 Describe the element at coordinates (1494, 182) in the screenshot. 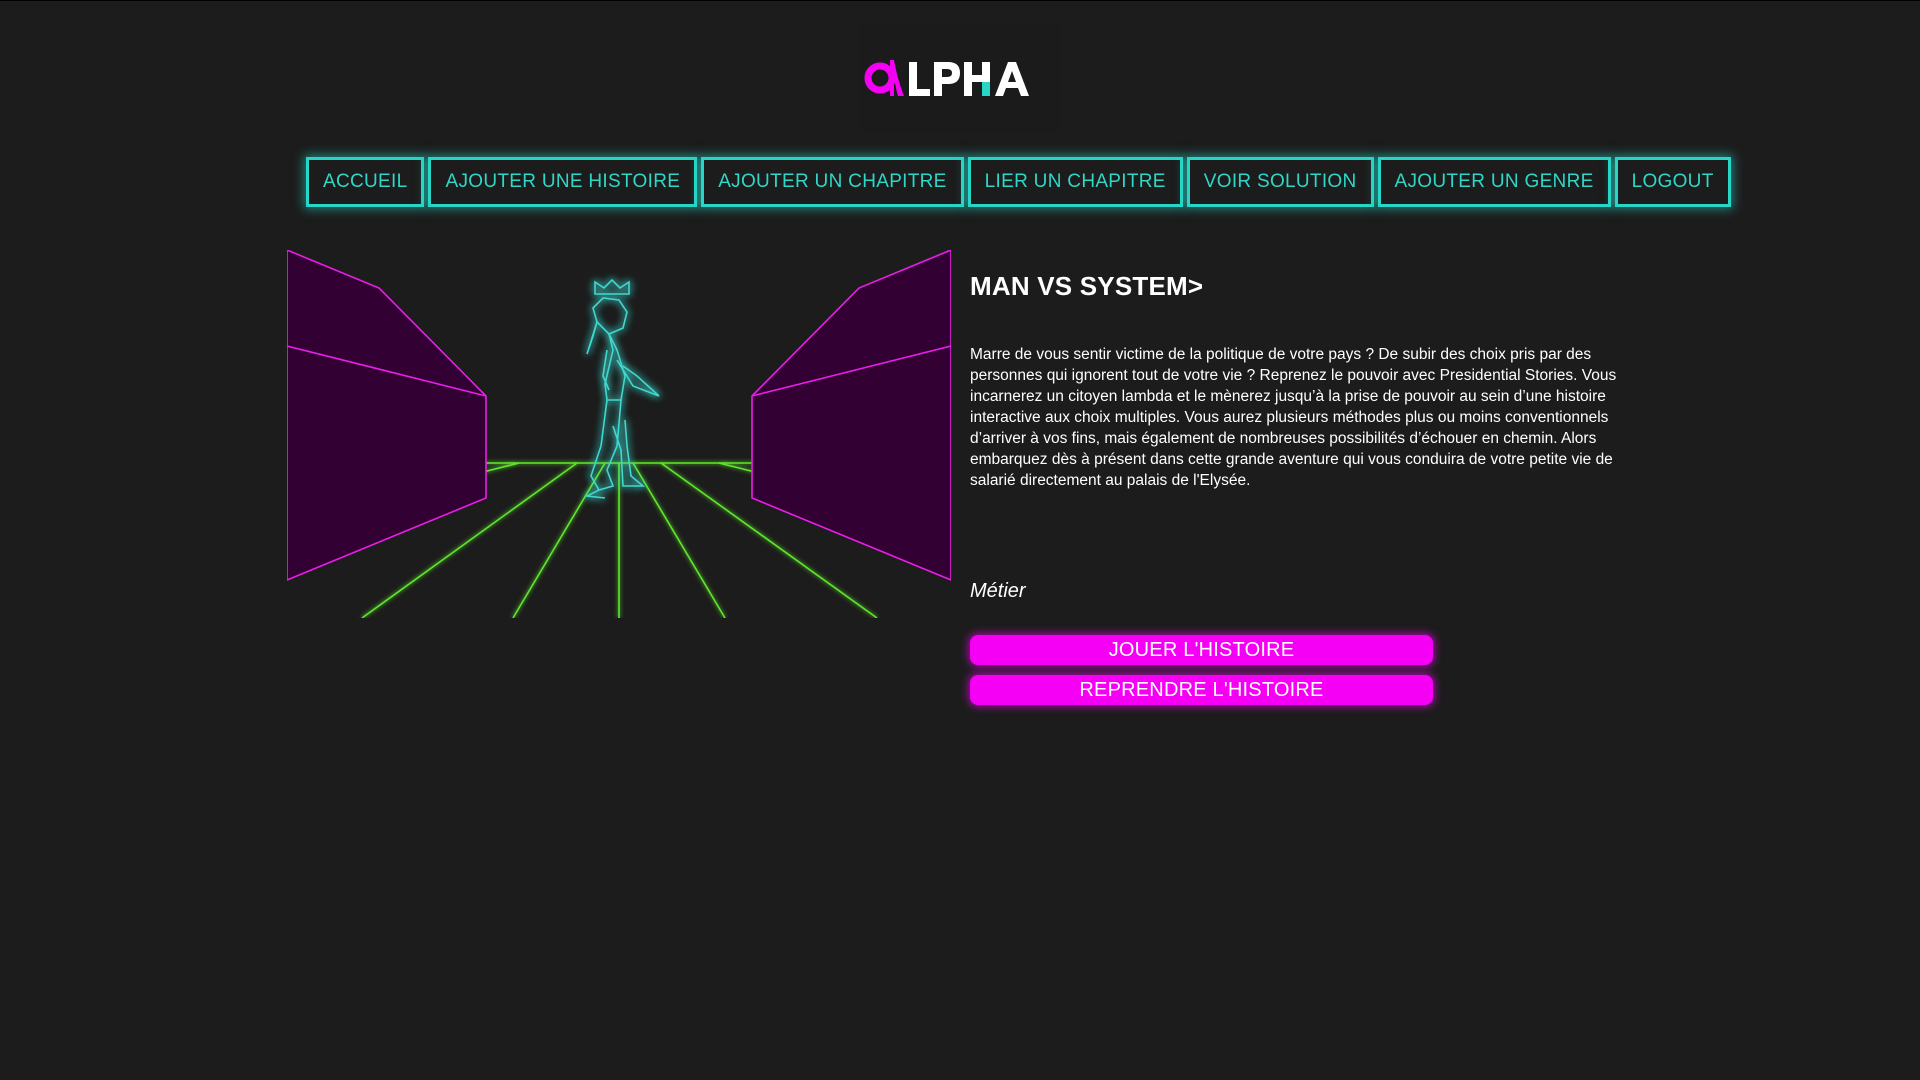

I see `nav-ajouter-un-genre: AJOUTER UN GENRE` at that location.